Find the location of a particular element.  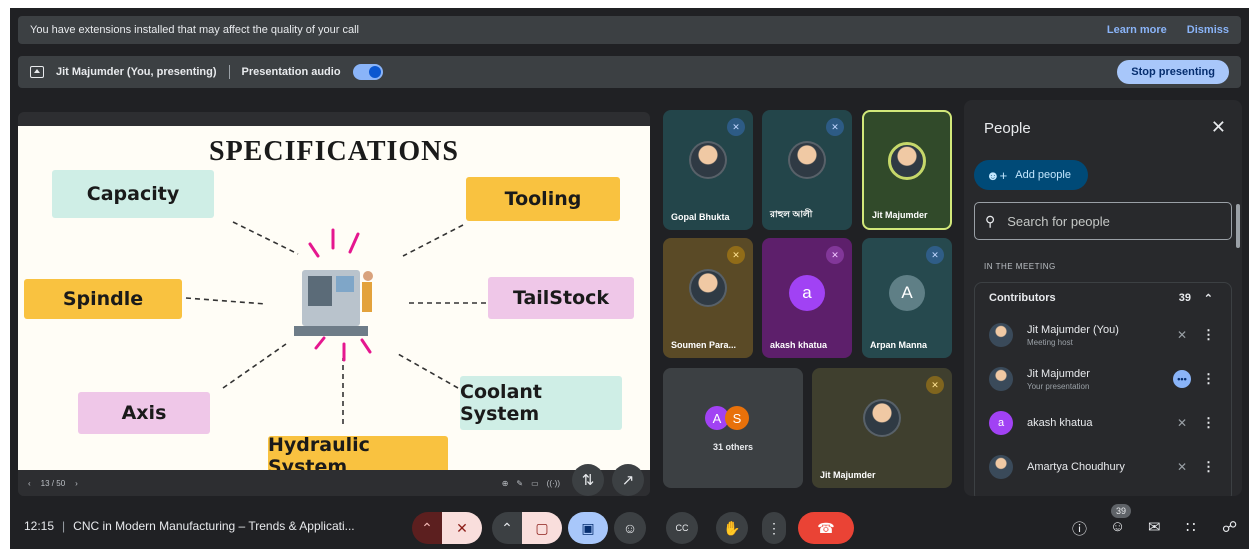

spindle-box: Spindle is located at coordinates (103, 299).